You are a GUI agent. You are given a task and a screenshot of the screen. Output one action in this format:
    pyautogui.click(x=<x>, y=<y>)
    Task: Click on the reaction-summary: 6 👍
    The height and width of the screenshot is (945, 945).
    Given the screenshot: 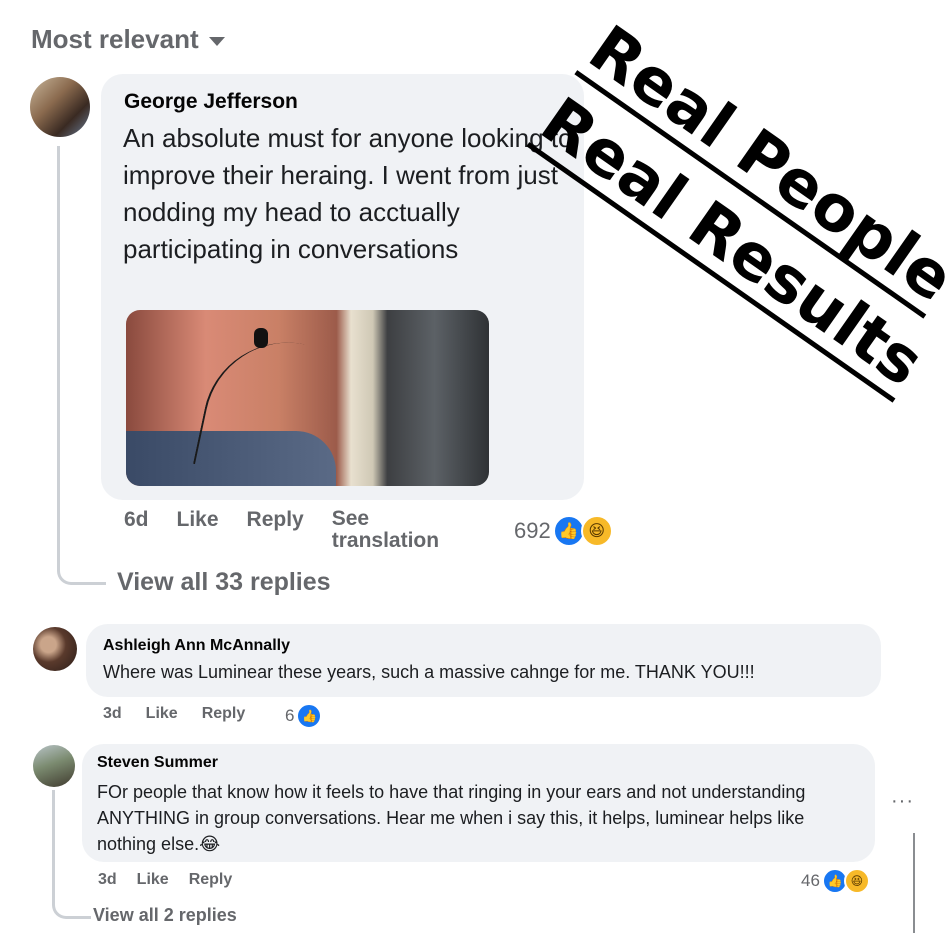 What is the action you would take?
    pyautogui.click(x=304, y=716)
    